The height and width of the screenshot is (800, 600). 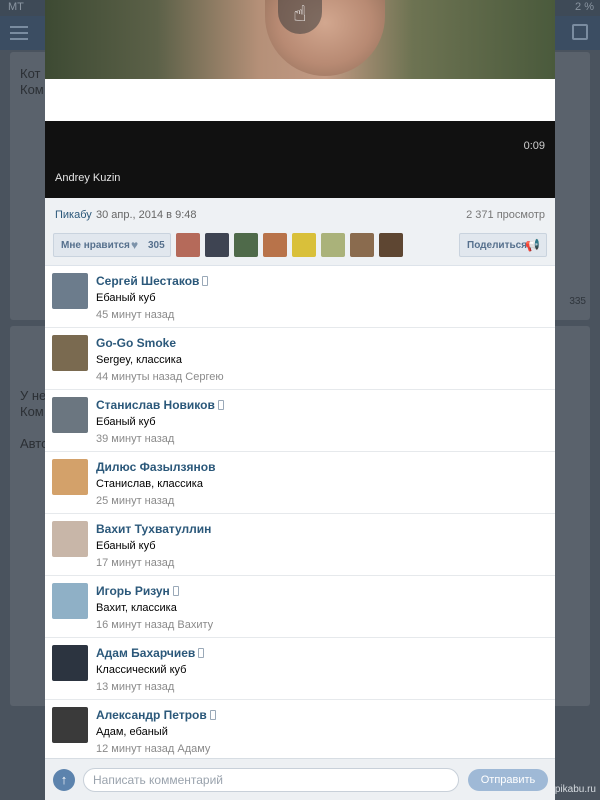 I want to click on video-author: Andrey Kuzin, so click(x=87, y=178).